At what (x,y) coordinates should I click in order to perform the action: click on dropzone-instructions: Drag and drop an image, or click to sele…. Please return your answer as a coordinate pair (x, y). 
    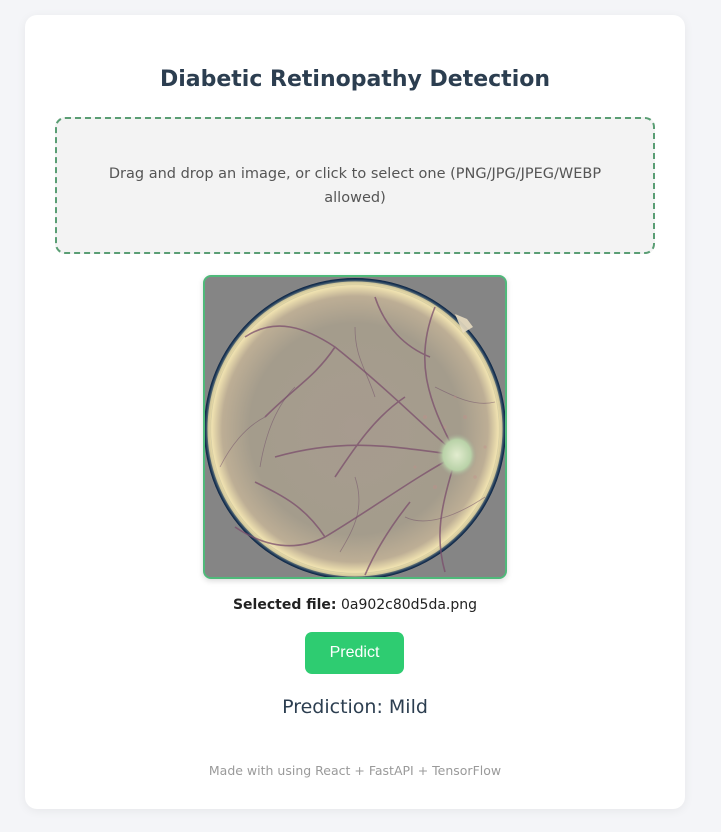
    Looking at the image, I should click on (355, 185).